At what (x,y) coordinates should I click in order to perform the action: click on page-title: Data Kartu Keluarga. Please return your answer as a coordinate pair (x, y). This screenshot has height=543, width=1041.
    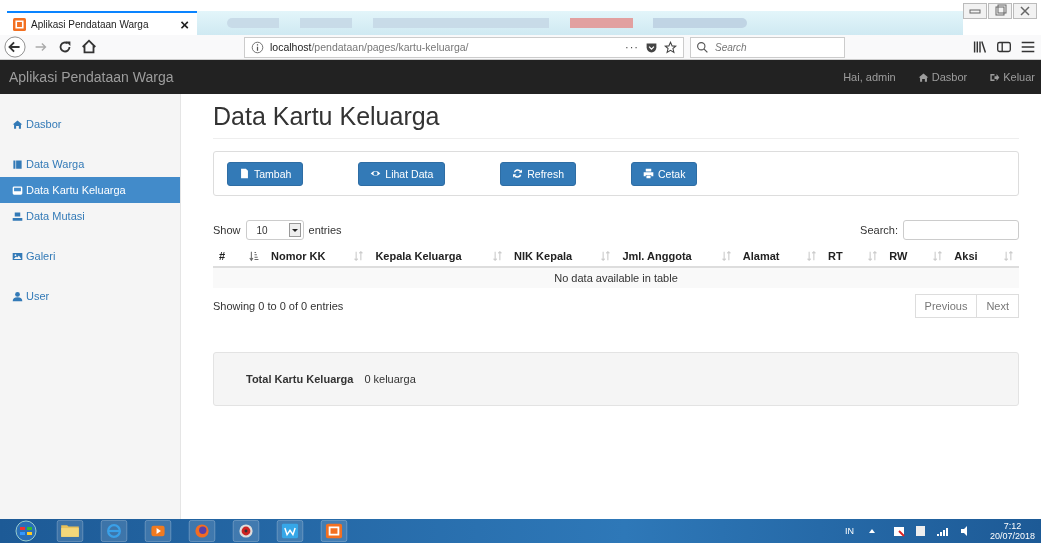
    Looking at the image, I should click on (616, 120).